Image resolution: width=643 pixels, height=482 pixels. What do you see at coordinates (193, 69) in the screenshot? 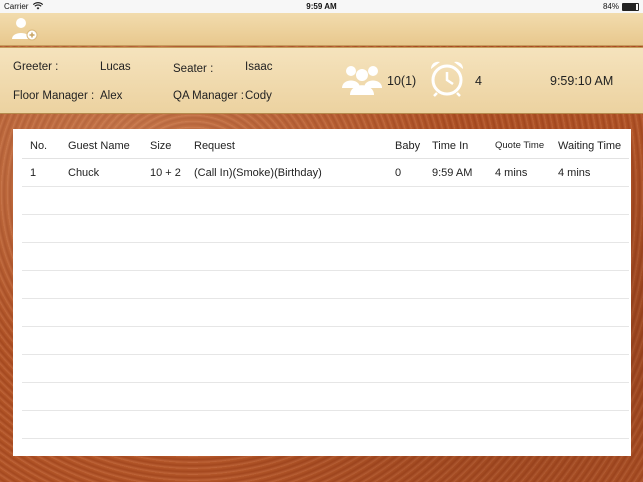
I see `seater-label: Seater :` at bounding box center [193, 69].